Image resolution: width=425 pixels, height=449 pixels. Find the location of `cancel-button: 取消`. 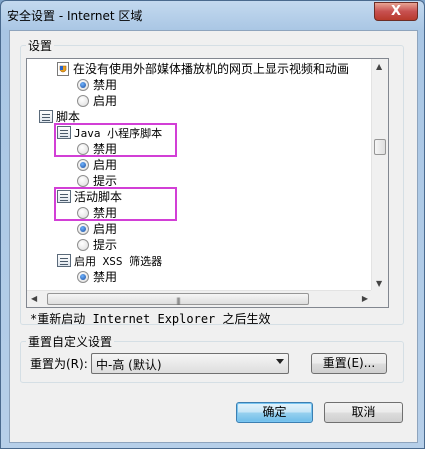

cancel-button: 取消 is located at coordinates (363, 412).